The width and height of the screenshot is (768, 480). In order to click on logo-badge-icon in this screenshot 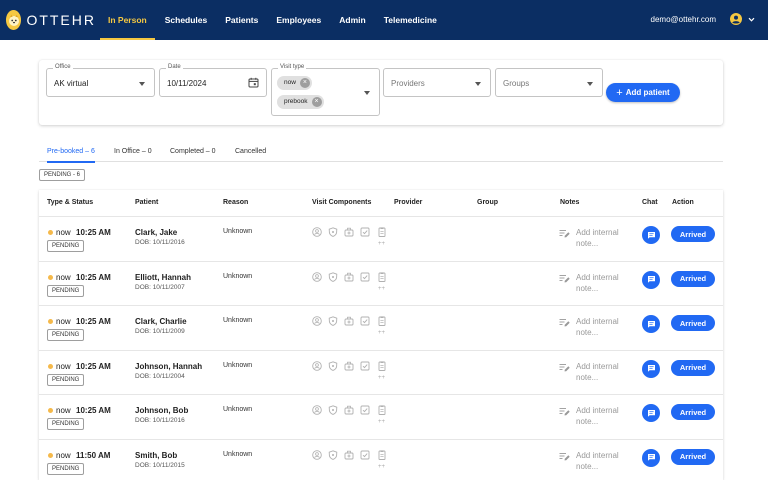, I will do `click(14, 20)`.